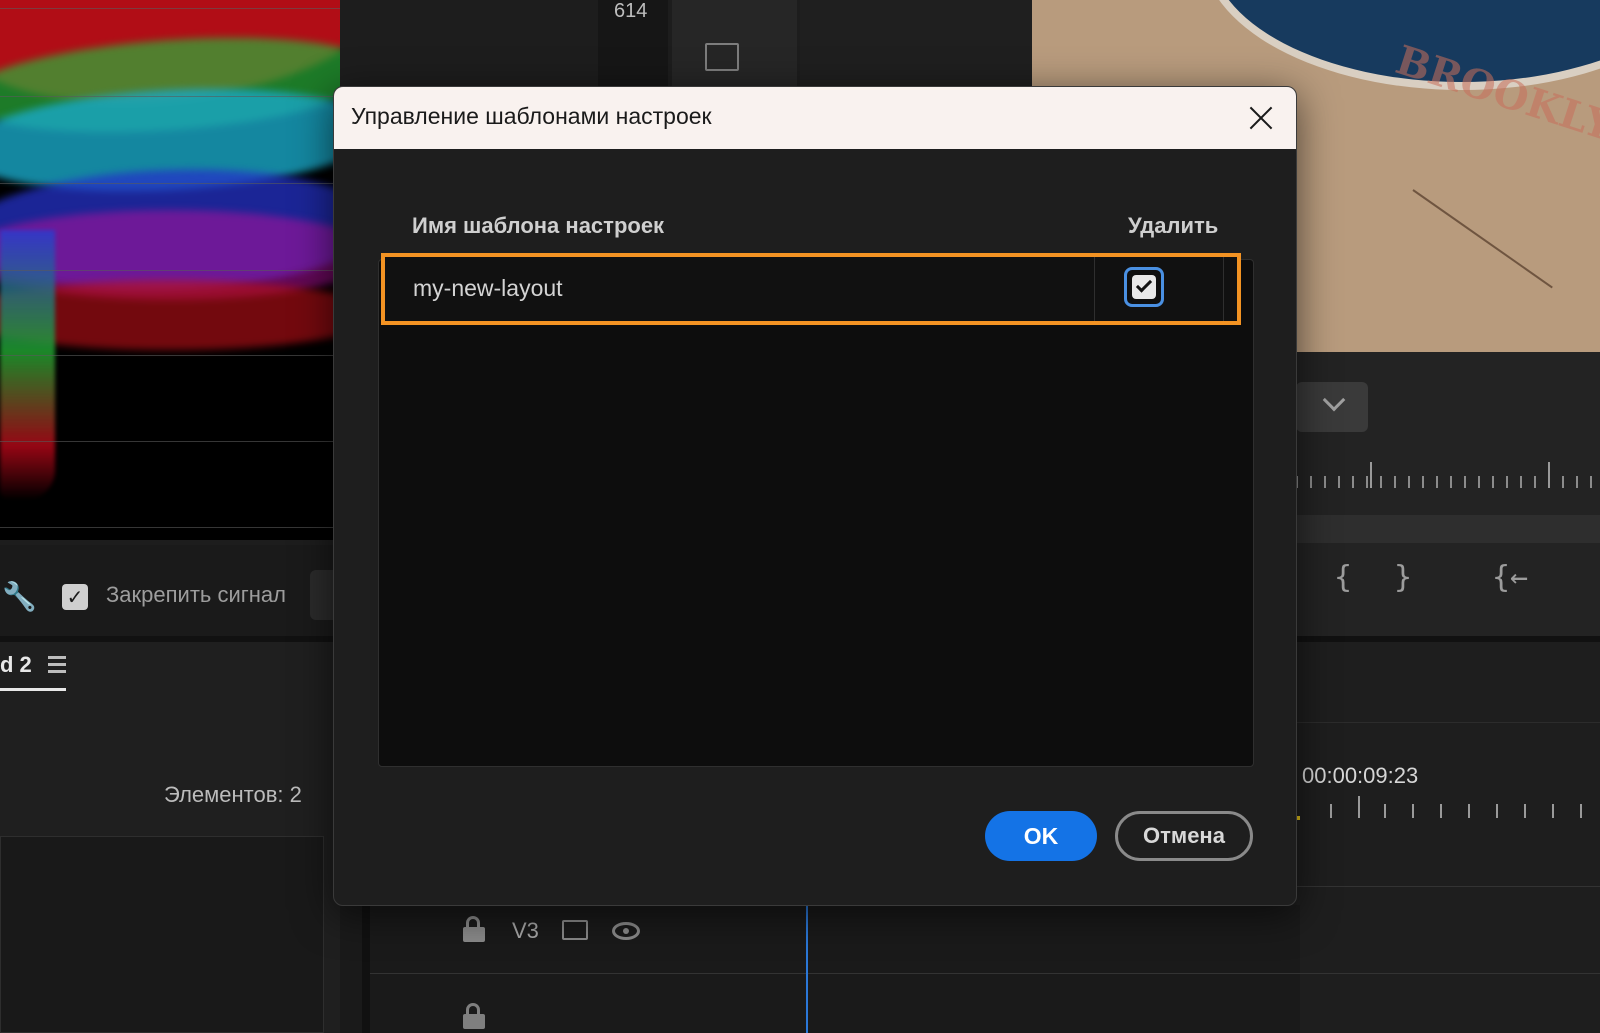 Image resolution: width=1600 pixels, height=1033 pixels. Describe the element at coordinates (1173, 225) in the screenshot. I see `column-header-delete: Удалить` at that location.